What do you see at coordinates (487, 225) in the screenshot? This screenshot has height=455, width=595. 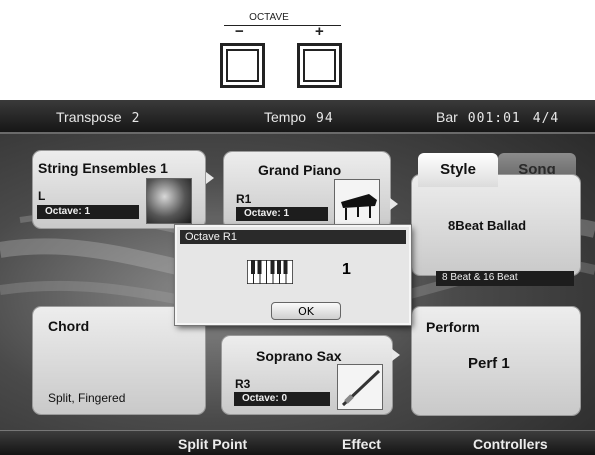 I see `style-name: 8Beat Ballad` at bounding box center [487, 225].